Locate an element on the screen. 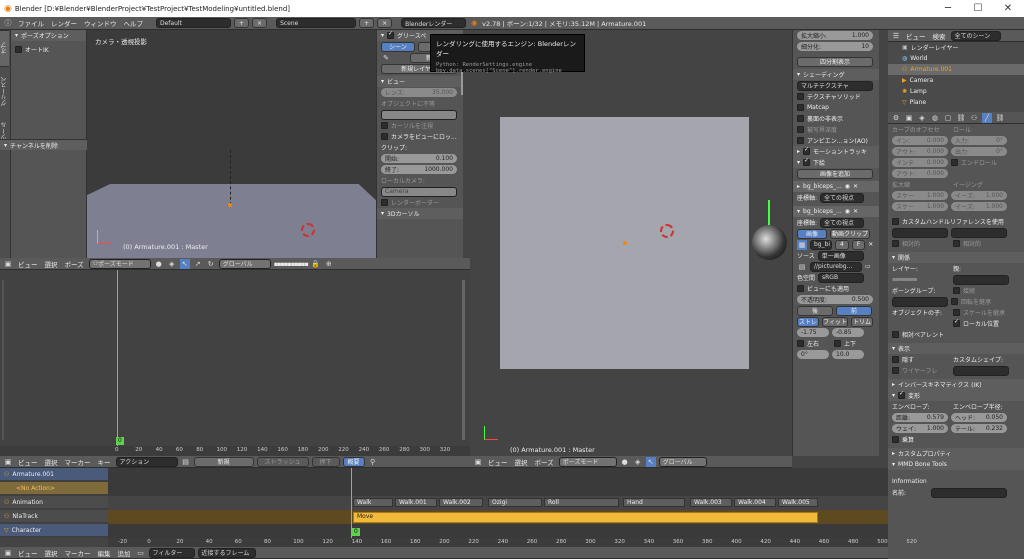 The height and width of the screenshot is (559, 1024). head-radius-field: ヘッド: 0.050 is located at coordinates (979, 417).